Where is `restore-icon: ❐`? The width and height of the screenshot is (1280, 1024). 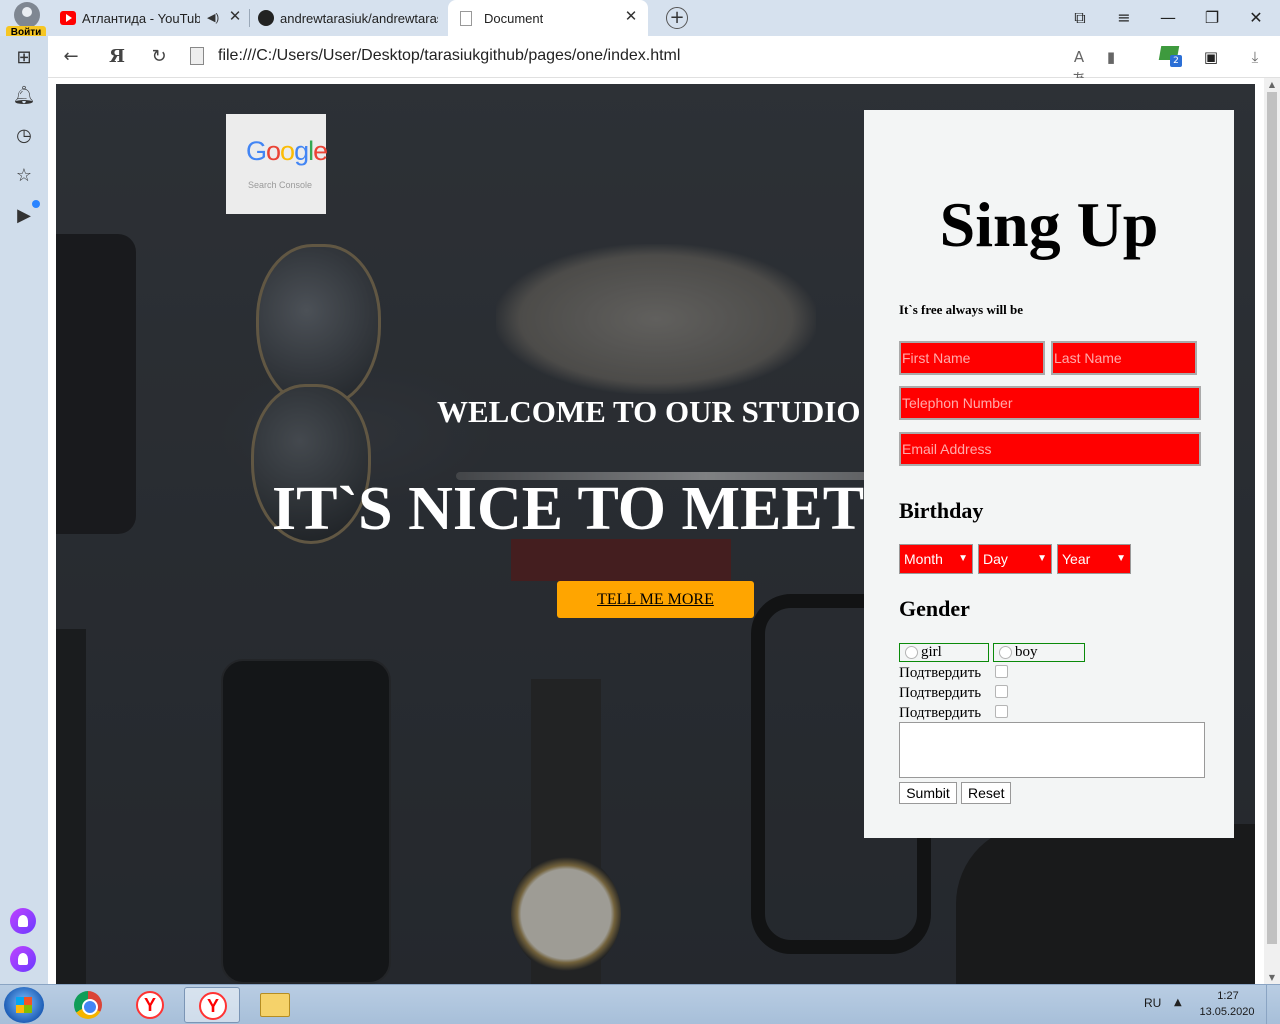 restore-icon: ❐ is located at coordinates (1212, 18).